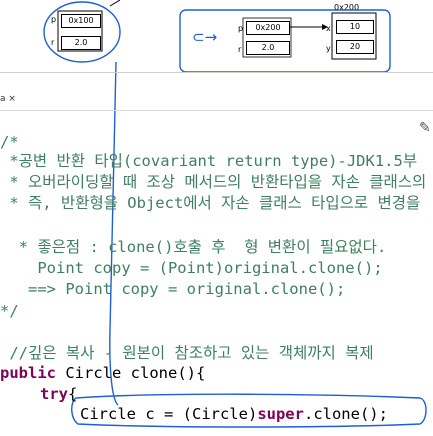  I want to click on code-line-12: Circle c = (Circle)super.clone();, so click(234, 414).